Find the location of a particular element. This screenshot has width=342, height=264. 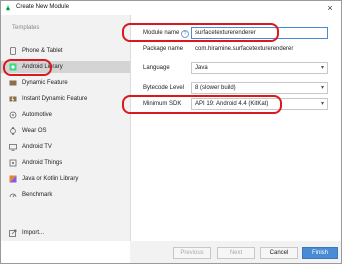

sidebar-item-label: Android Things is located at coordinates (42, 163).